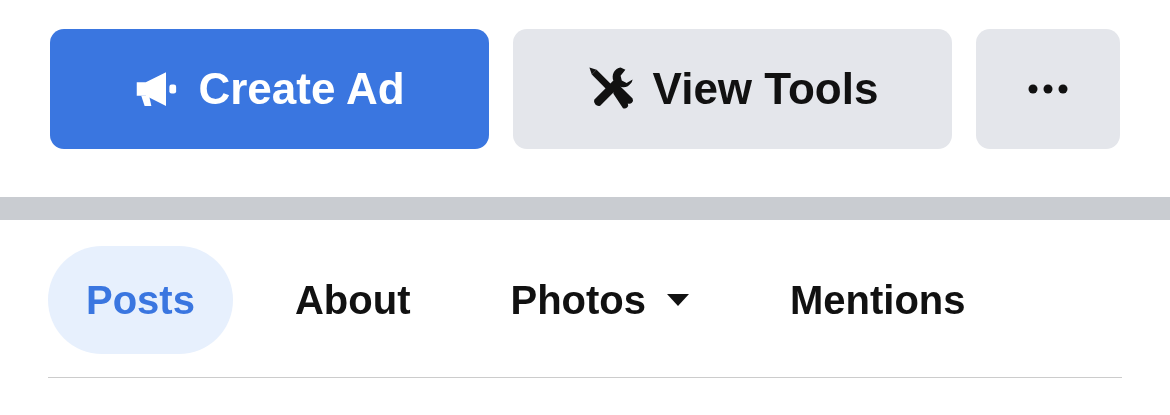 This screenshot has width=1170, height=415. I want to click on tab: Mentions, so click(878, 300).